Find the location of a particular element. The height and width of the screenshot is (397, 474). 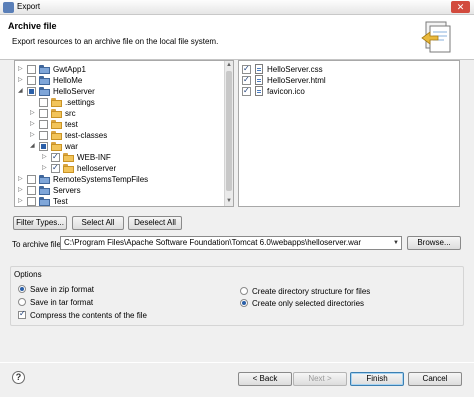

finish-button: Finish is located at coordinates (377, 379).